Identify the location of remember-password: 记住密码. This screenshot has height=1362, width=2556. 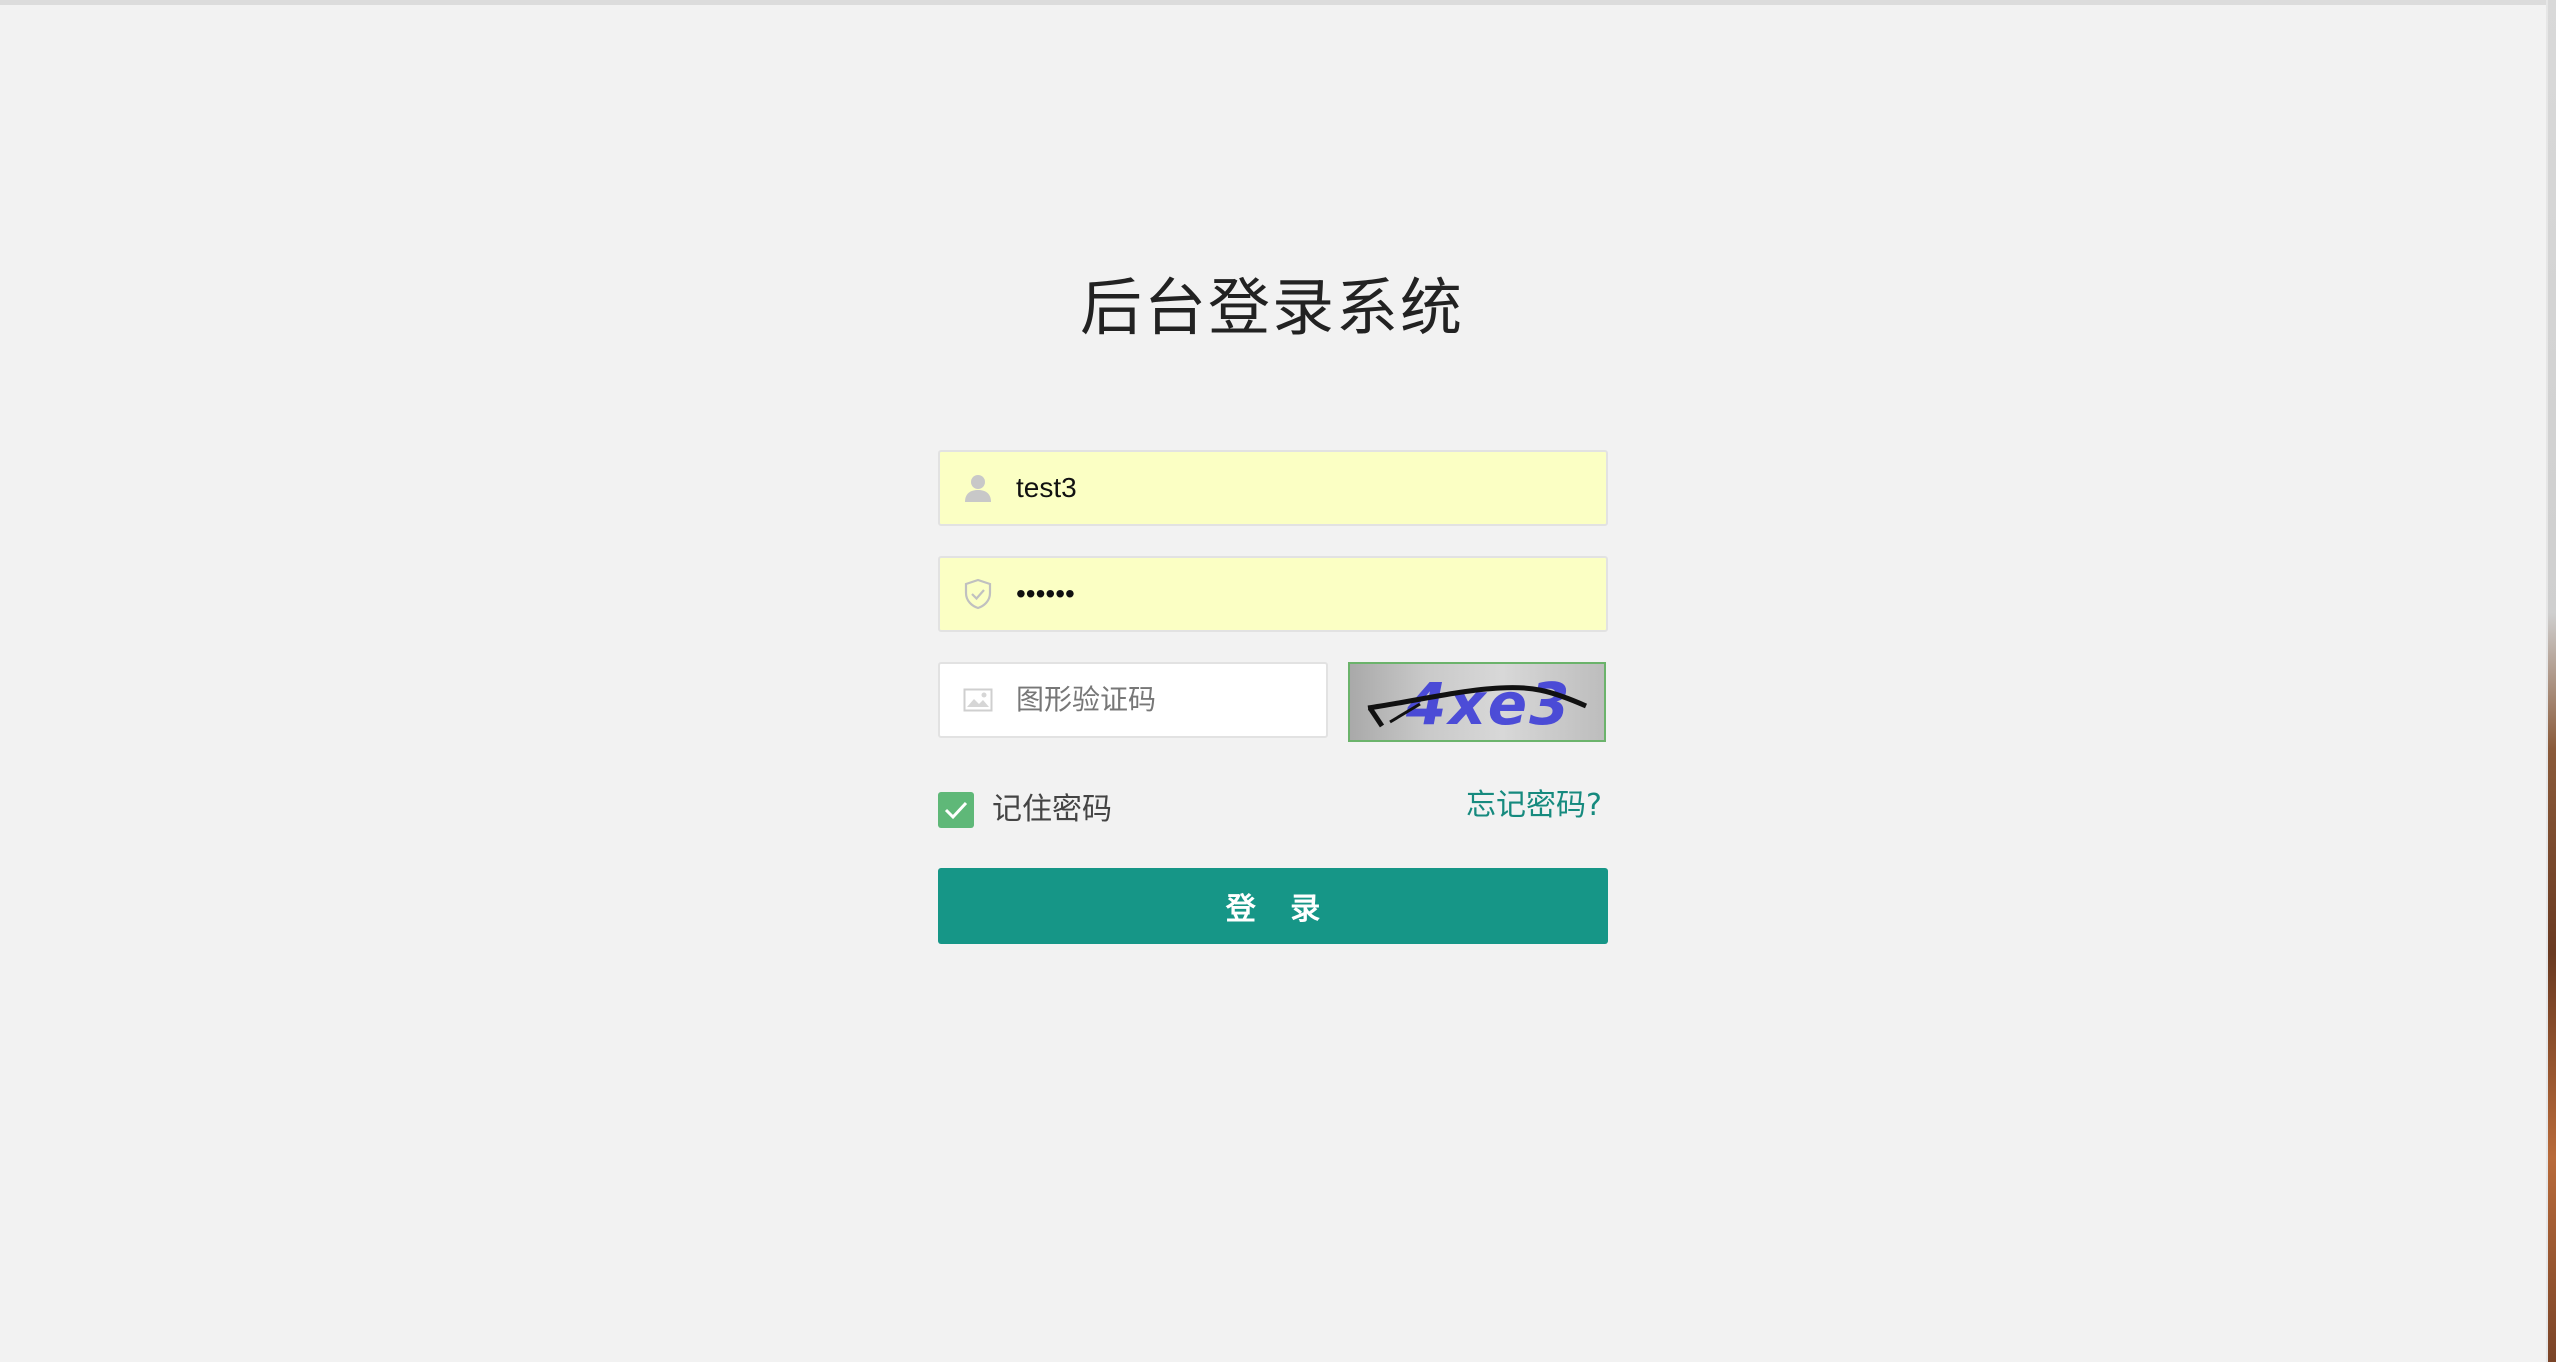
(1025, 810).